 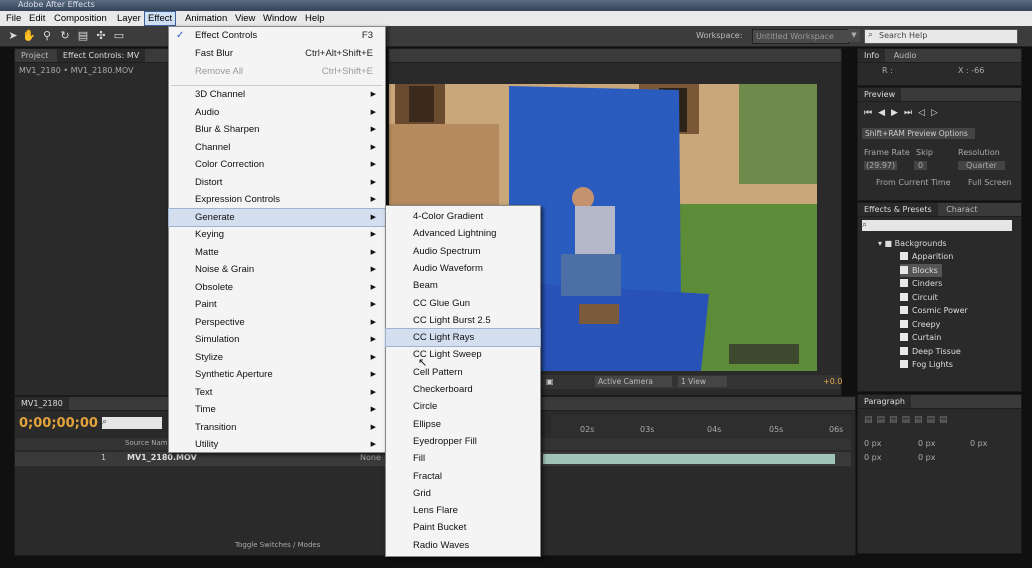 I want to click on list-item: Deep Tissue, so click(x=930, y=351).